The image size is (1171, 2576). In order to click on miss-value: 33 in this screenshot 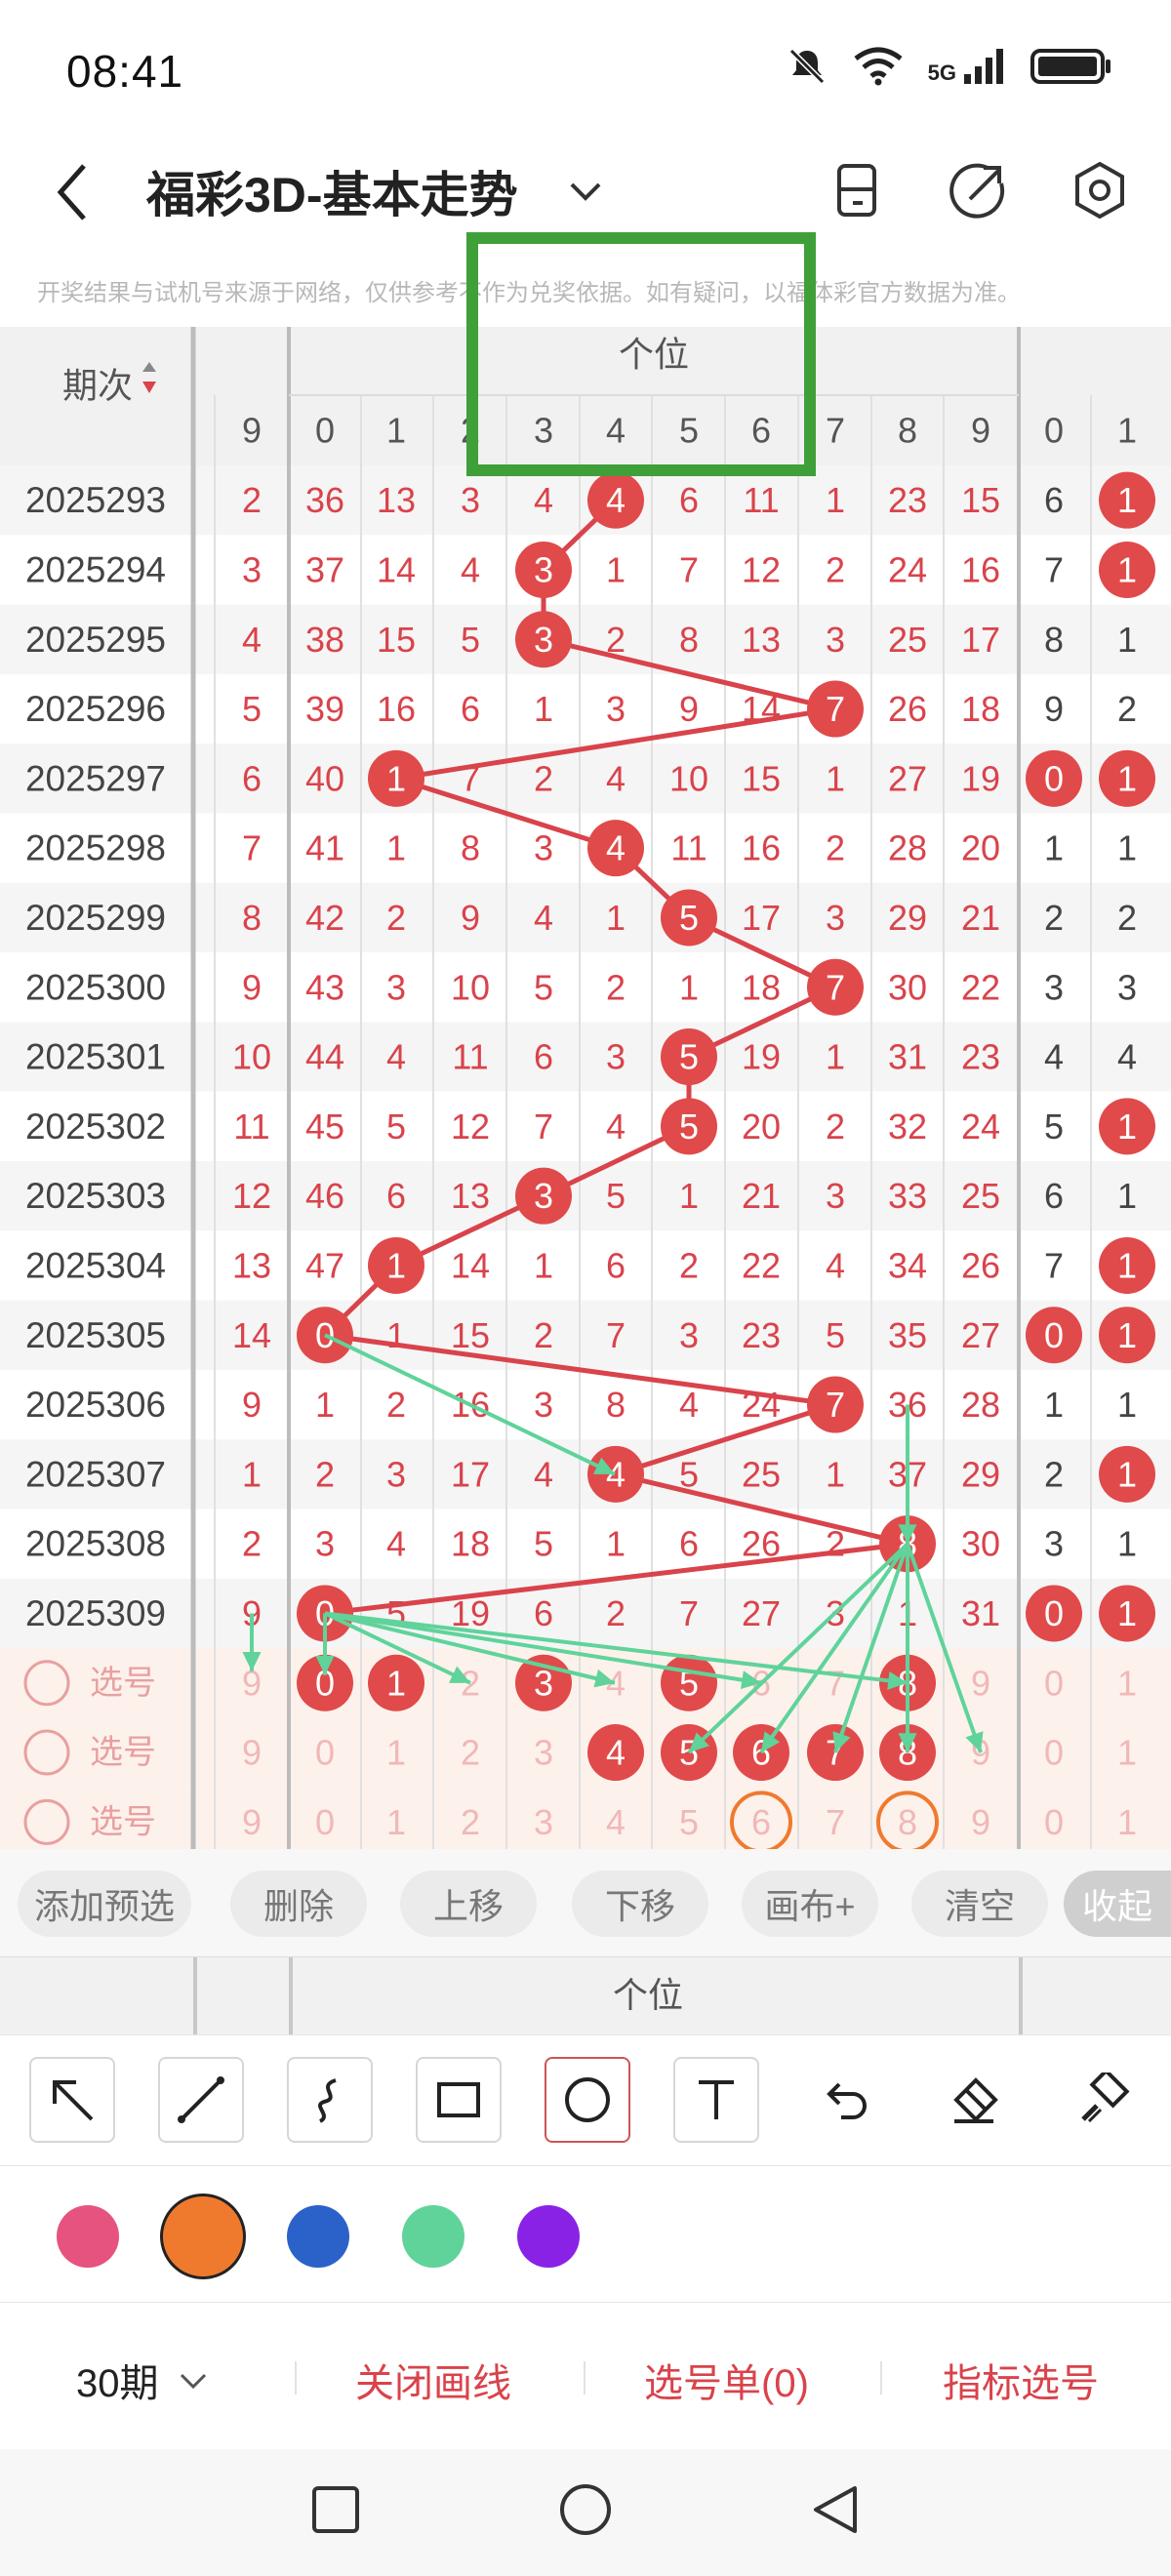, I will do `click(907, 1196)`.